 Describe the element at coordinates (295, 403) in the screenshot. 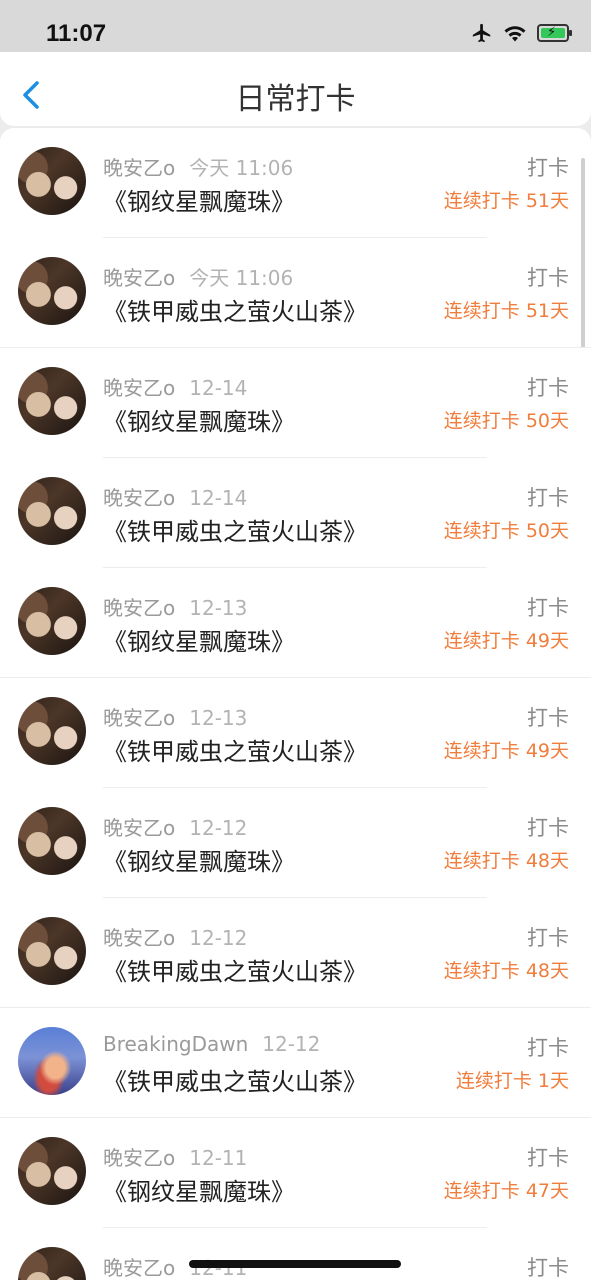

I see `list-item: 晚安乙o 12-14 《钢纹星飘魔珠》 打卡 连续打卡 50天` at that location.